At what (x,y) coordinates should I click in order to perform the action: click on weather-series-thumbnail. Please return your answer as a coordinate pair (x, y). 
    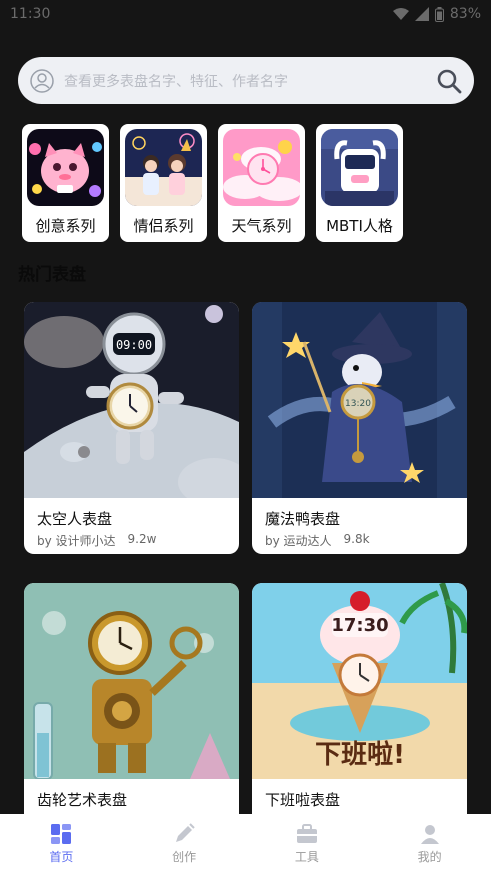
    Looking at the image, I should click on (261, 167).